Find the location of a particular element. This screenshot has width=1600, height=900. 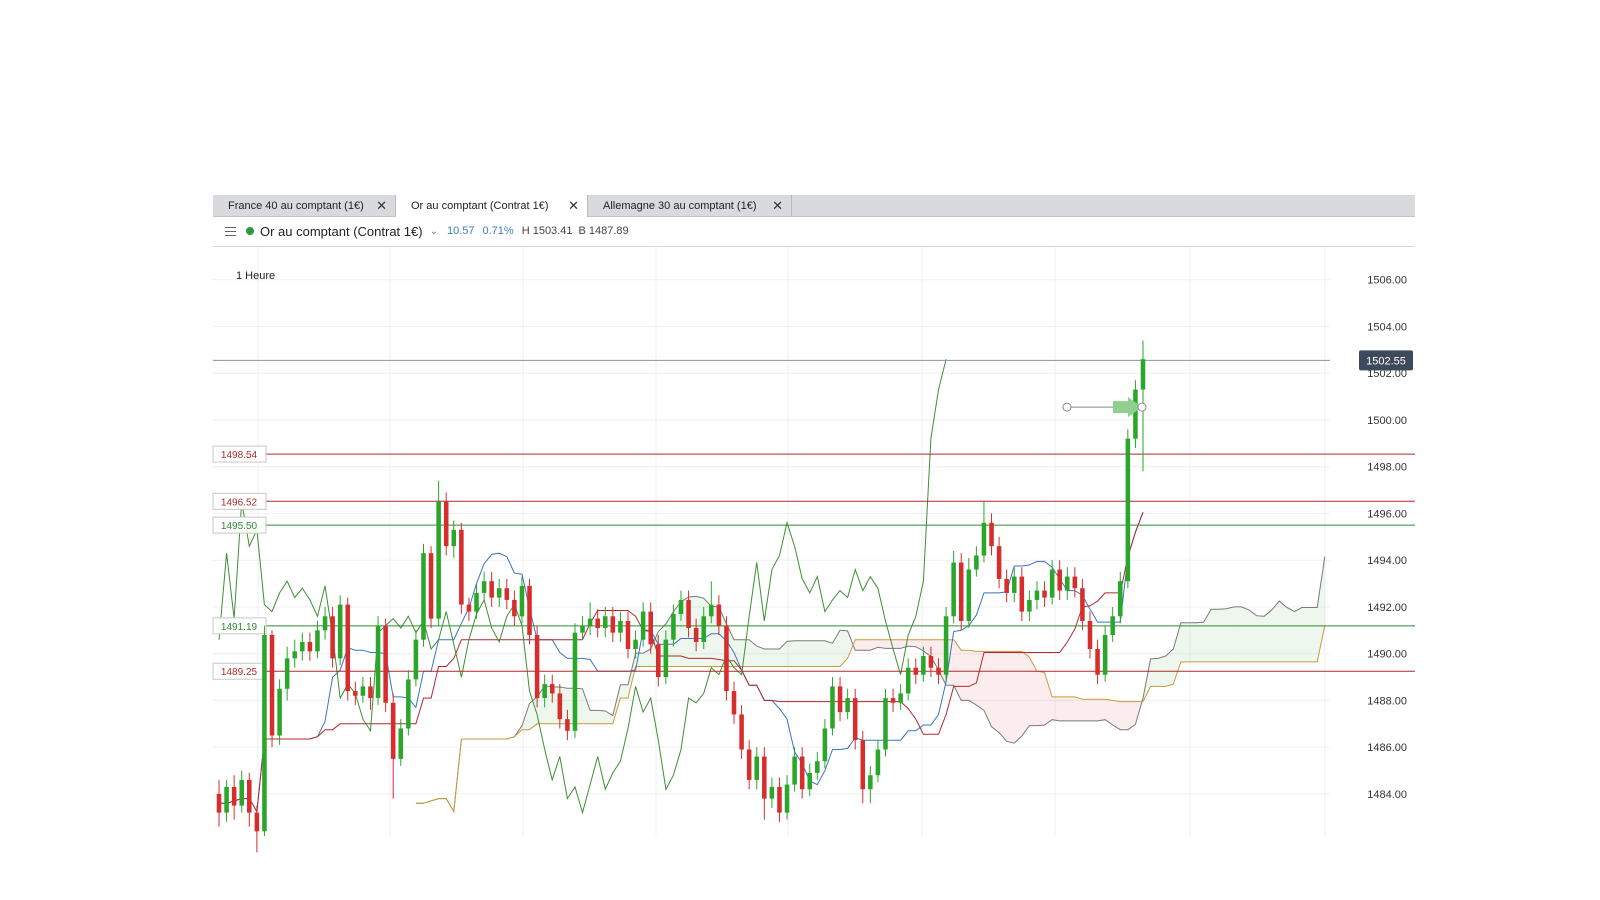

price-tick-label: 1486.00 is located at coordinates (1387, 748).